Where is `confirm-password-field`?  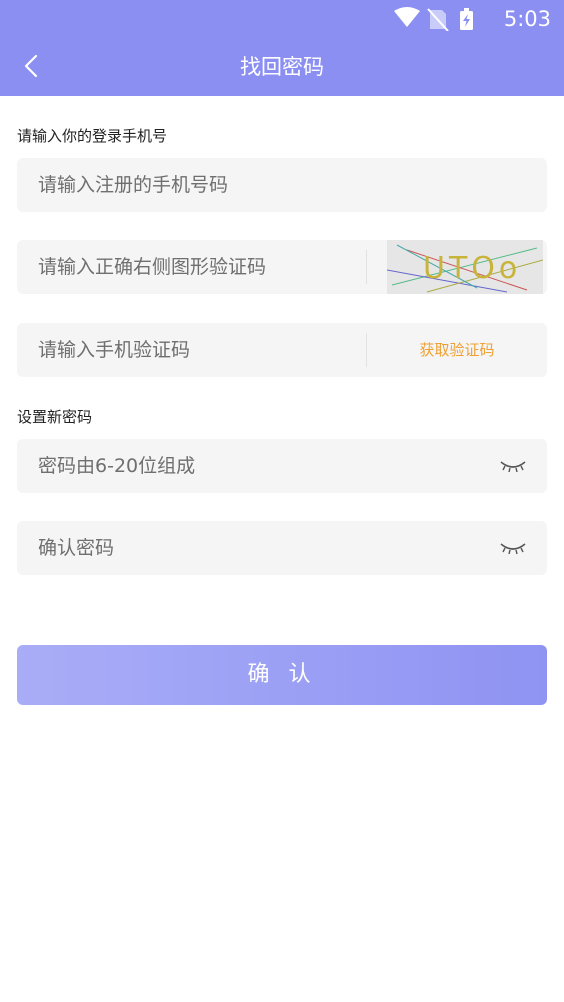
confirm-password-field is located at coordinates (282, 548).